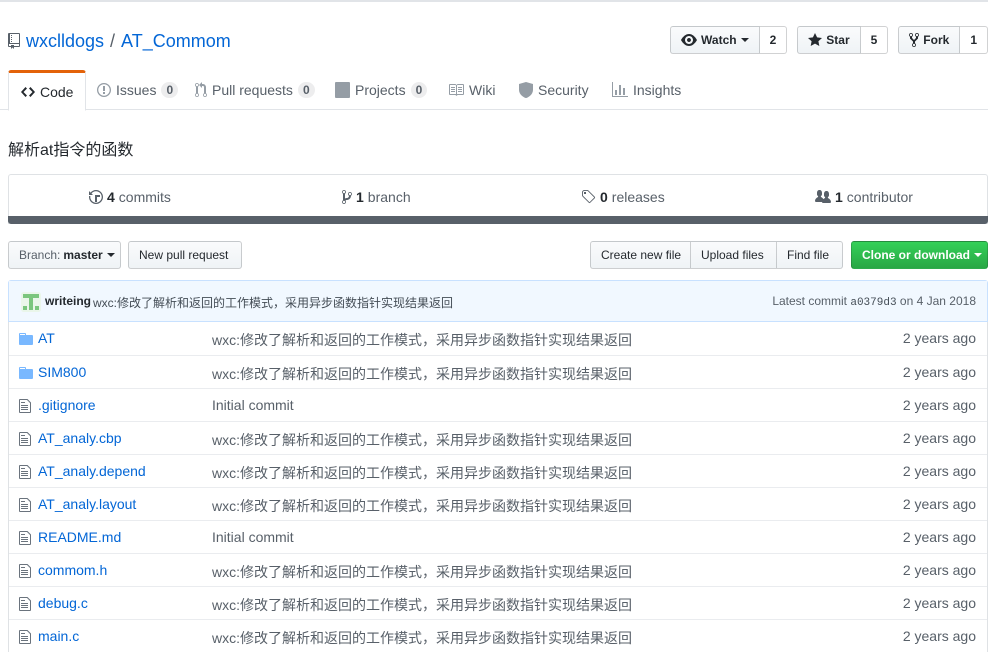 This screenshot has width=988, height=652. Describe the element at coordinates (79, 537) in the screenshot. I see `file-name-link: README.md` at that location.